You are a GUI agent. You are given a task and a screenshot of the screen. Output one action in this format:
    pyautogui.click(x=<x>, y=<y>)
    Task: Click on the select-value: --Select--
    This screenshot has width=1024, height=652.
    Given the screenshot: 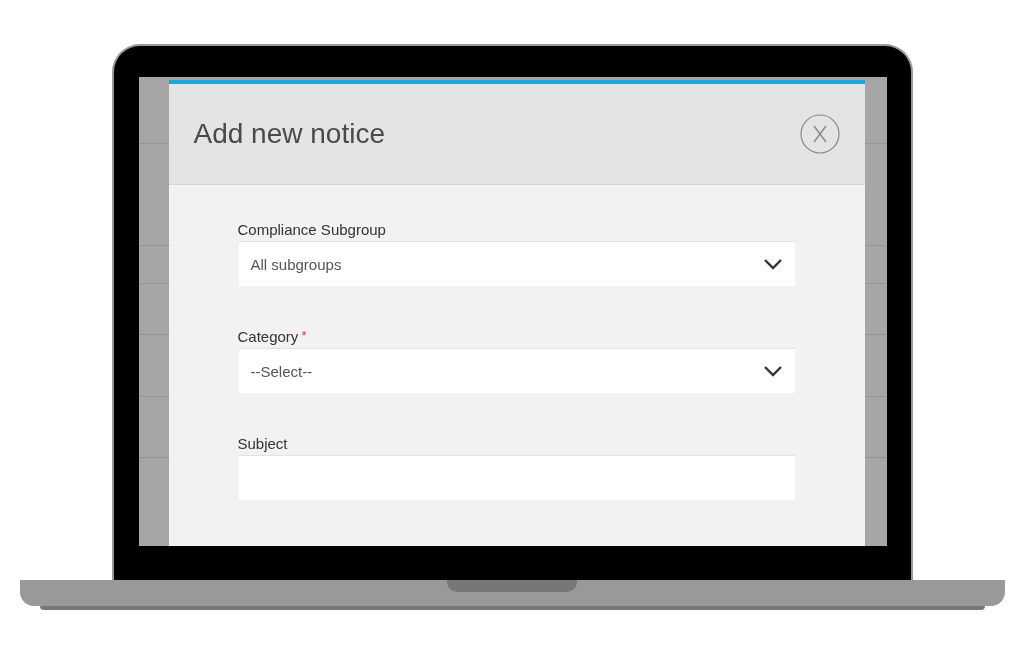 What is the action you would take?
    pyautogui.click(x=281, y=371)
    